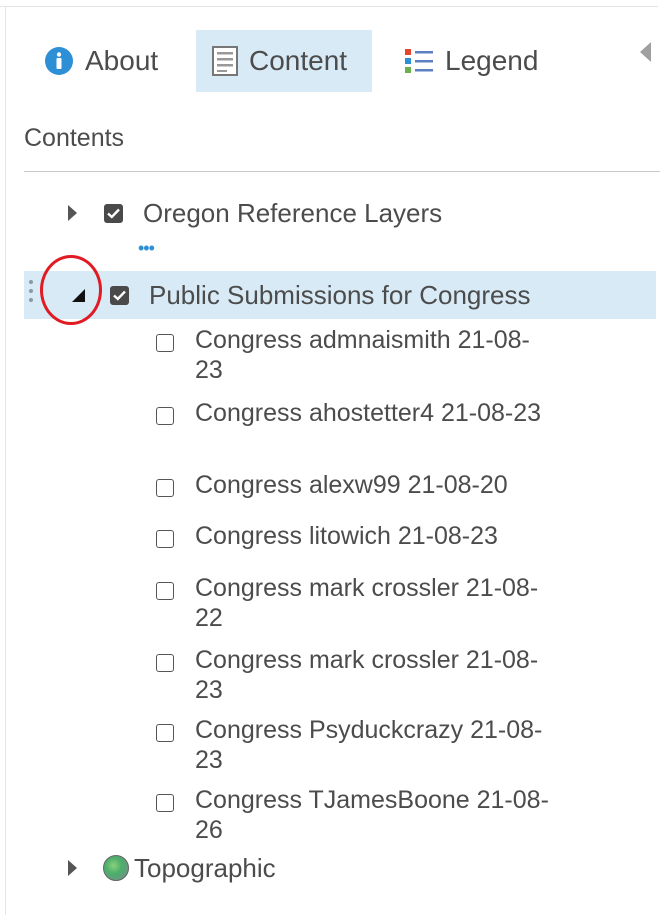 The width and height of the screenshot is (666, 915). I want to click on sublayer-item: Congress mark crossler 21-08-22, so click(355, 603).